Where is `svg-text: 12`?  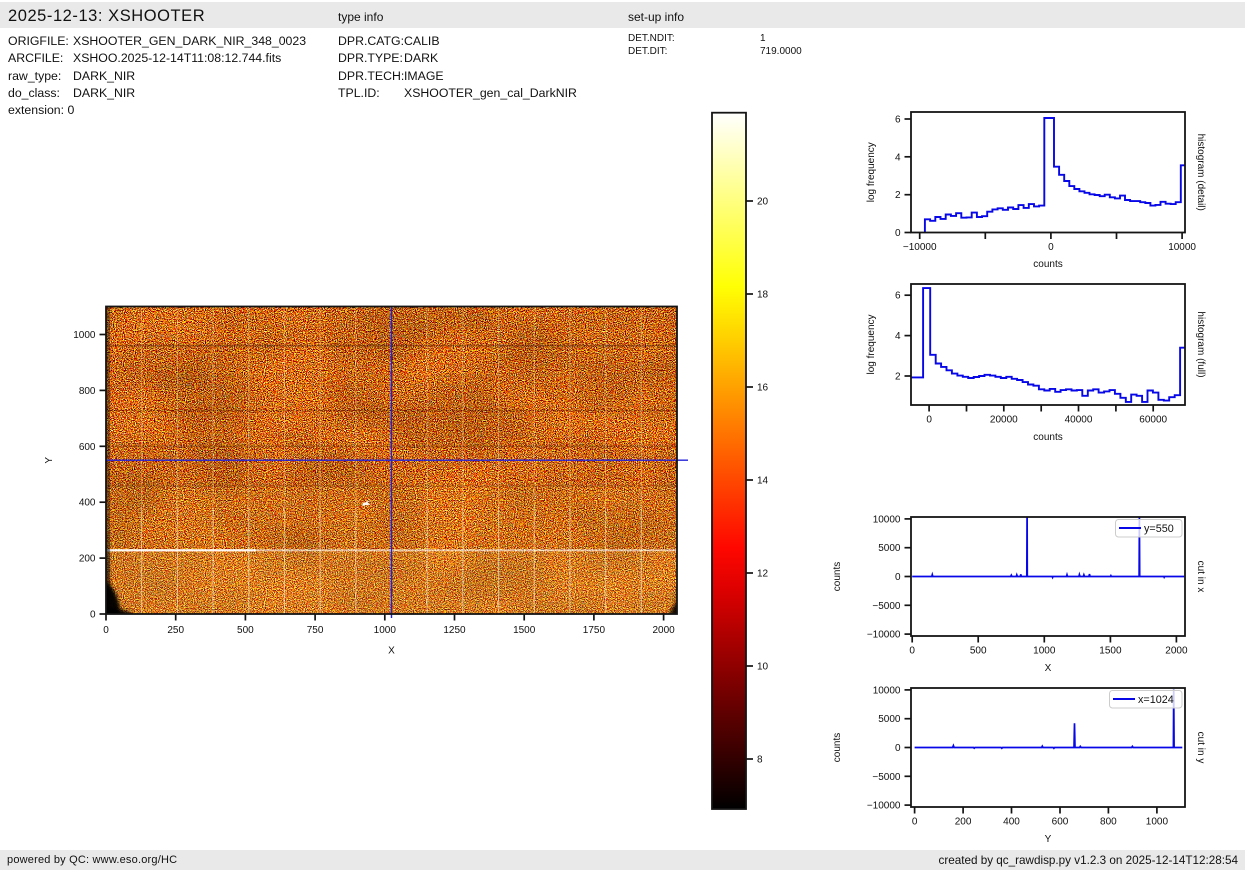
svg-text: 12 is located at coordinates (763, 574).